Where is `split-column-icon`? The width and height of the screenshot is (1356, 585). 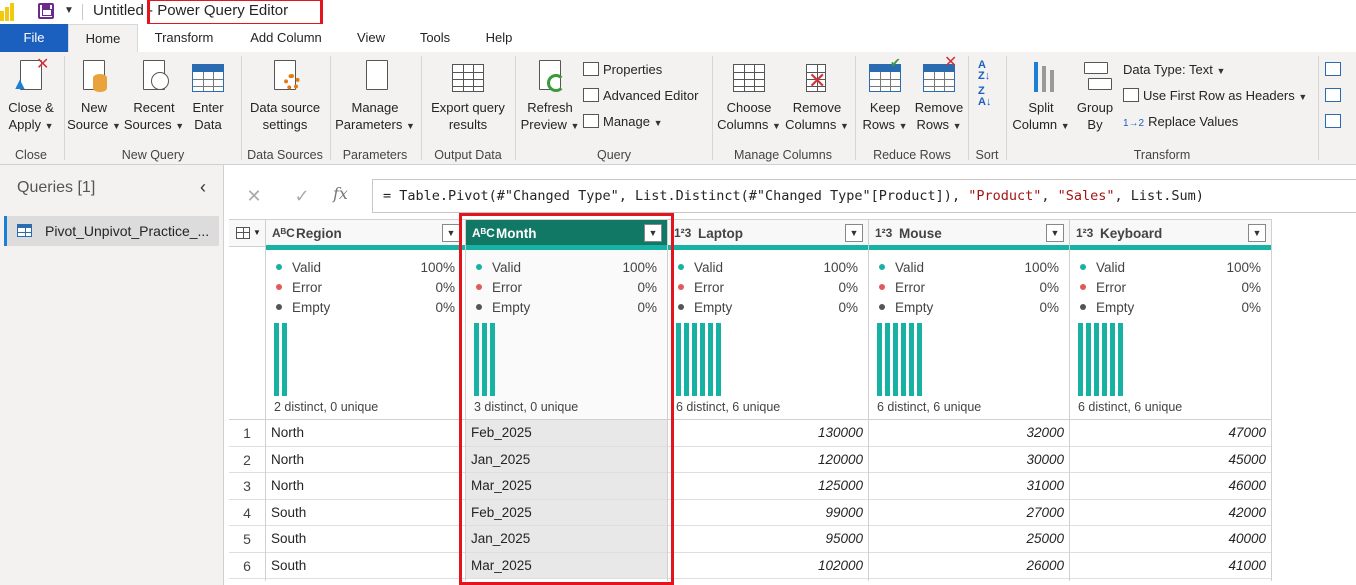
split-column-icon is located at coordinates (1041, 77).